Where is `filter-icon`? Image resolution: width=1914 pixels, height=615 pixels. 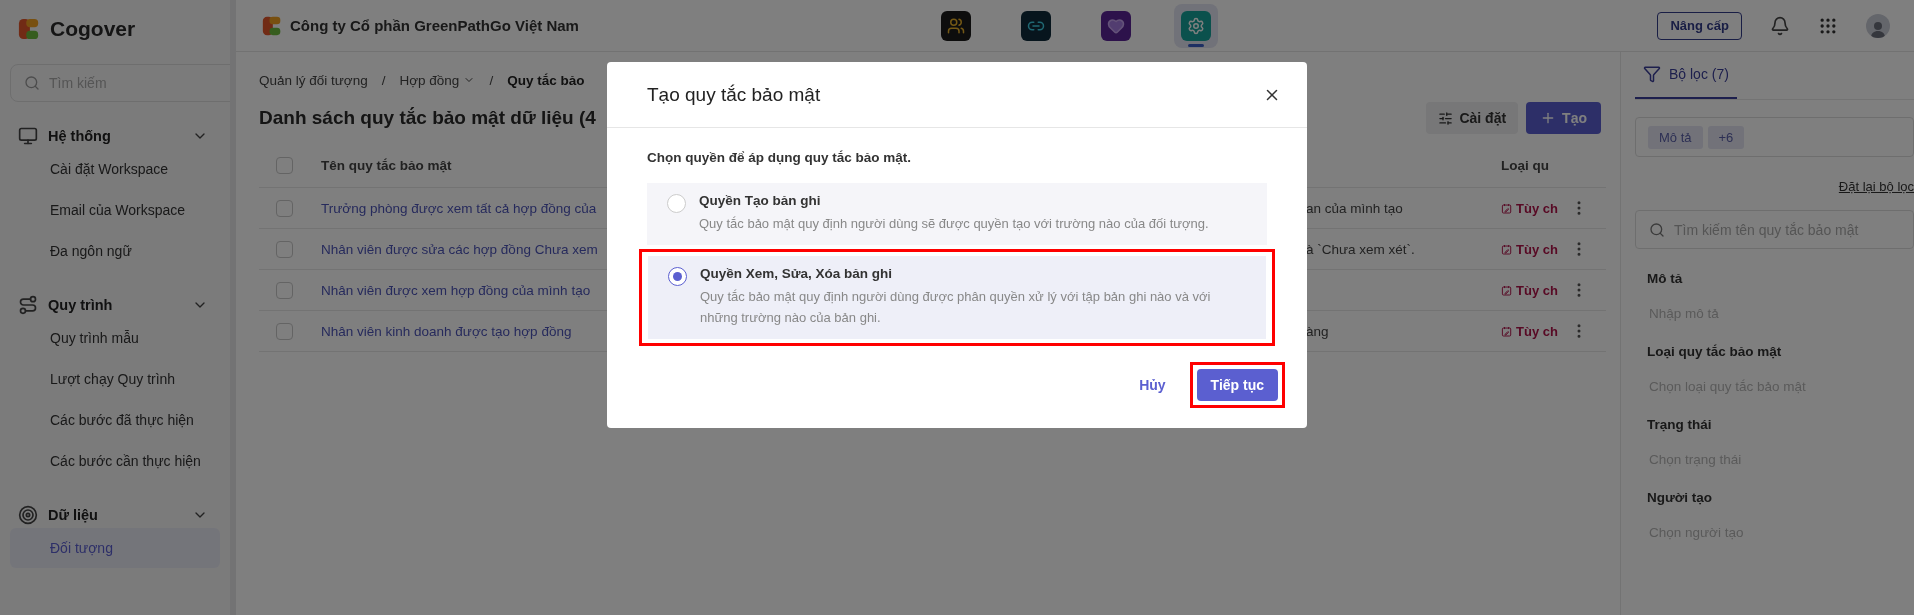
filter-icon is located at coordinates (1652, 74).